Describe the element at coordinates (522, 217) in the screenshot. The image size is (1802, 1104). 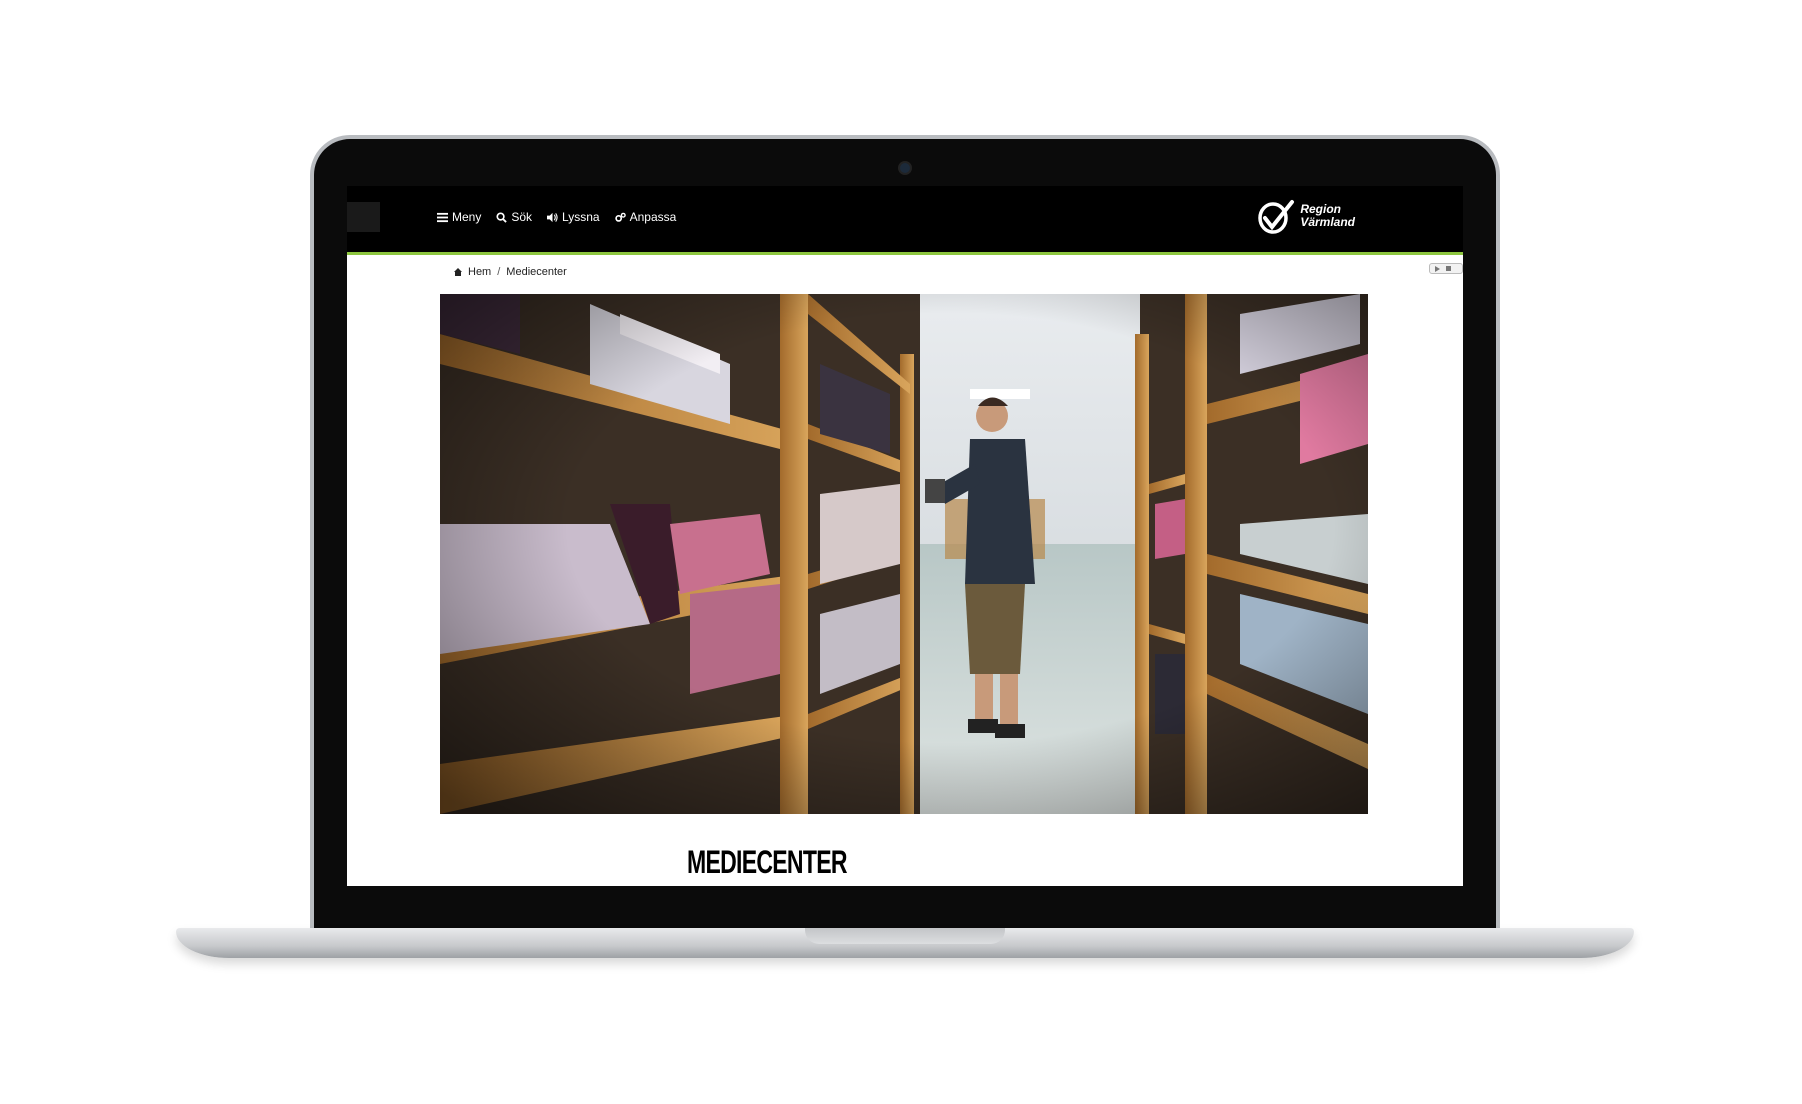
I see `search-label: Sök` at that location.